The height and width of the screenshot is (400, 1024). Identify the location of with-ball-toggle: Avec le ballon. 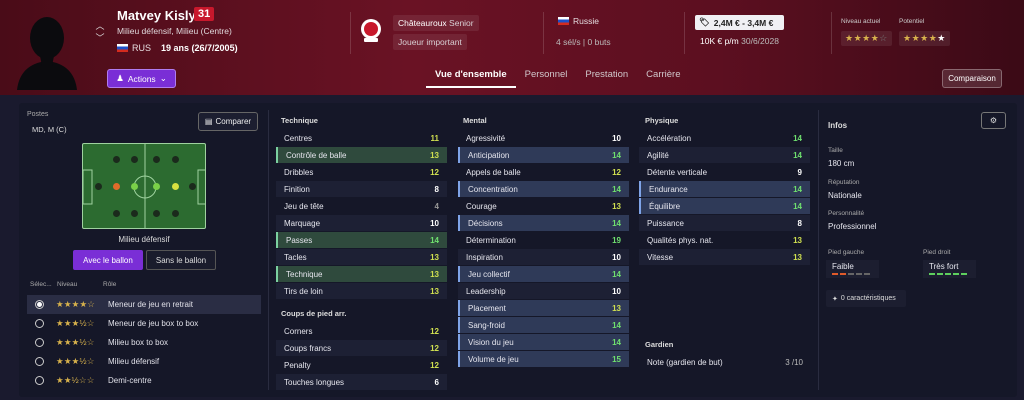
(108, 260).